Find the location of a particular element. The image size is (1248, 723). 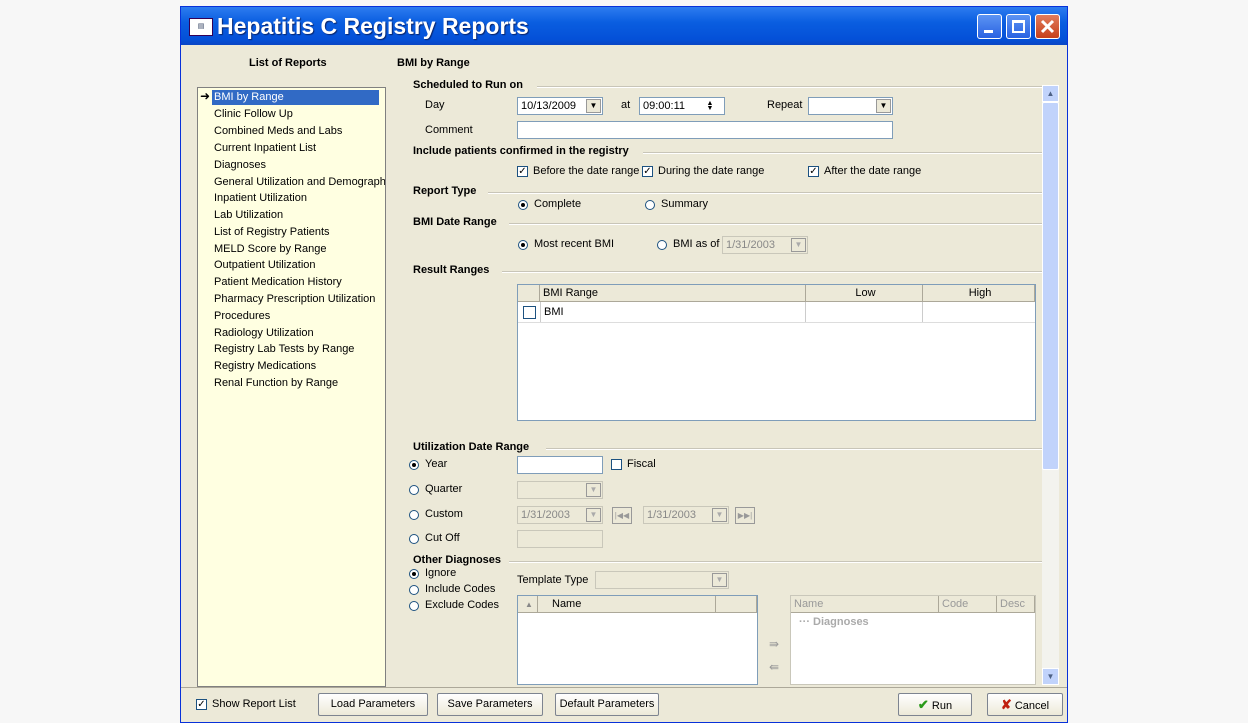

move-right-icon: ⇛ is located at coordinates (774, 644).